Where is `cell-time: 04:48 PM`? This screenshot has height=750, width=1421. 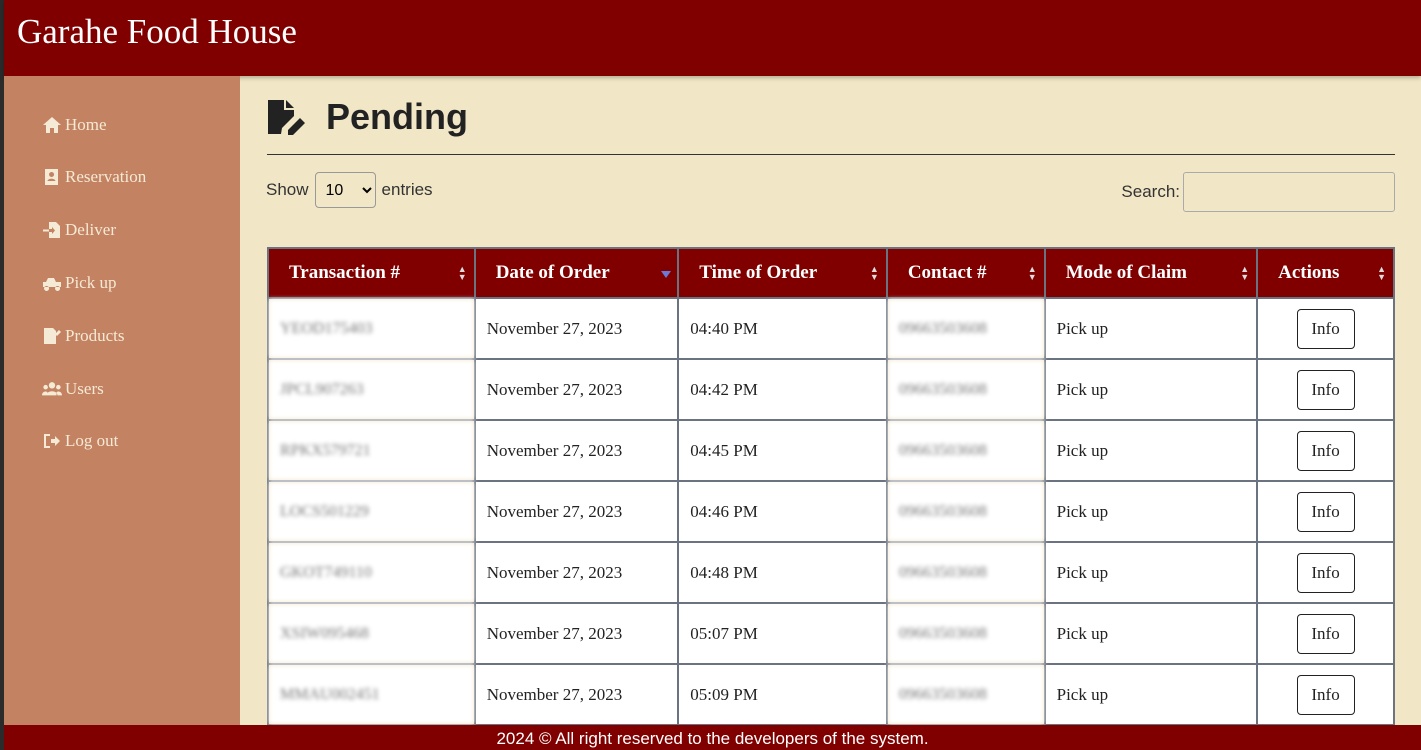 cell-time: 04:48 PM is located at coordinates (782, 572).